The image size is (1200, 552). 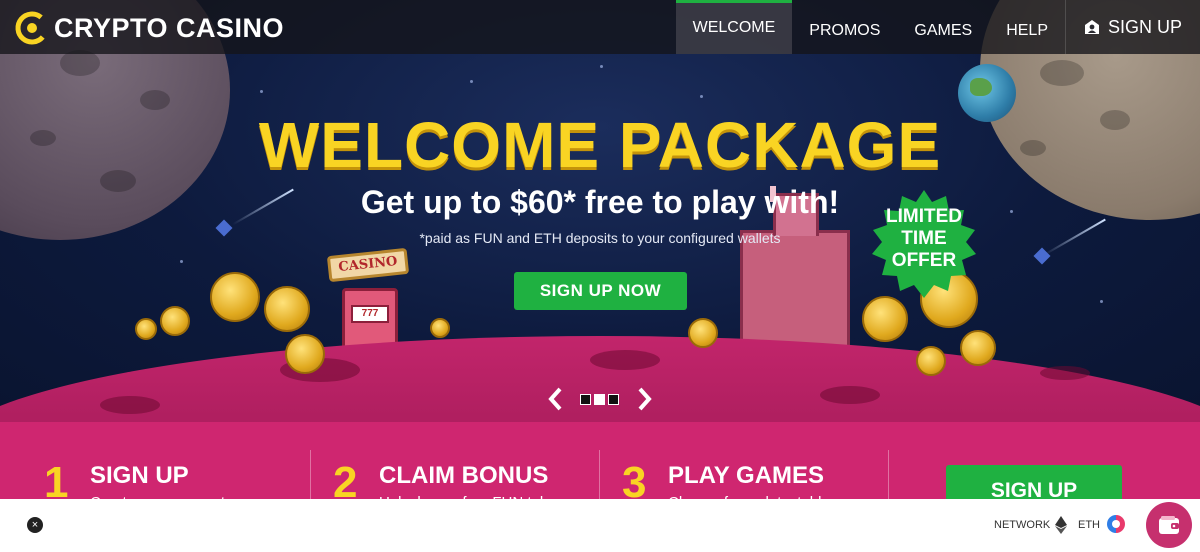 What do you see at coordinates (600, 145) in the screenshot?
I see `hero-headline: WELCOME PACKAGE` at bounding box center [600, 145].